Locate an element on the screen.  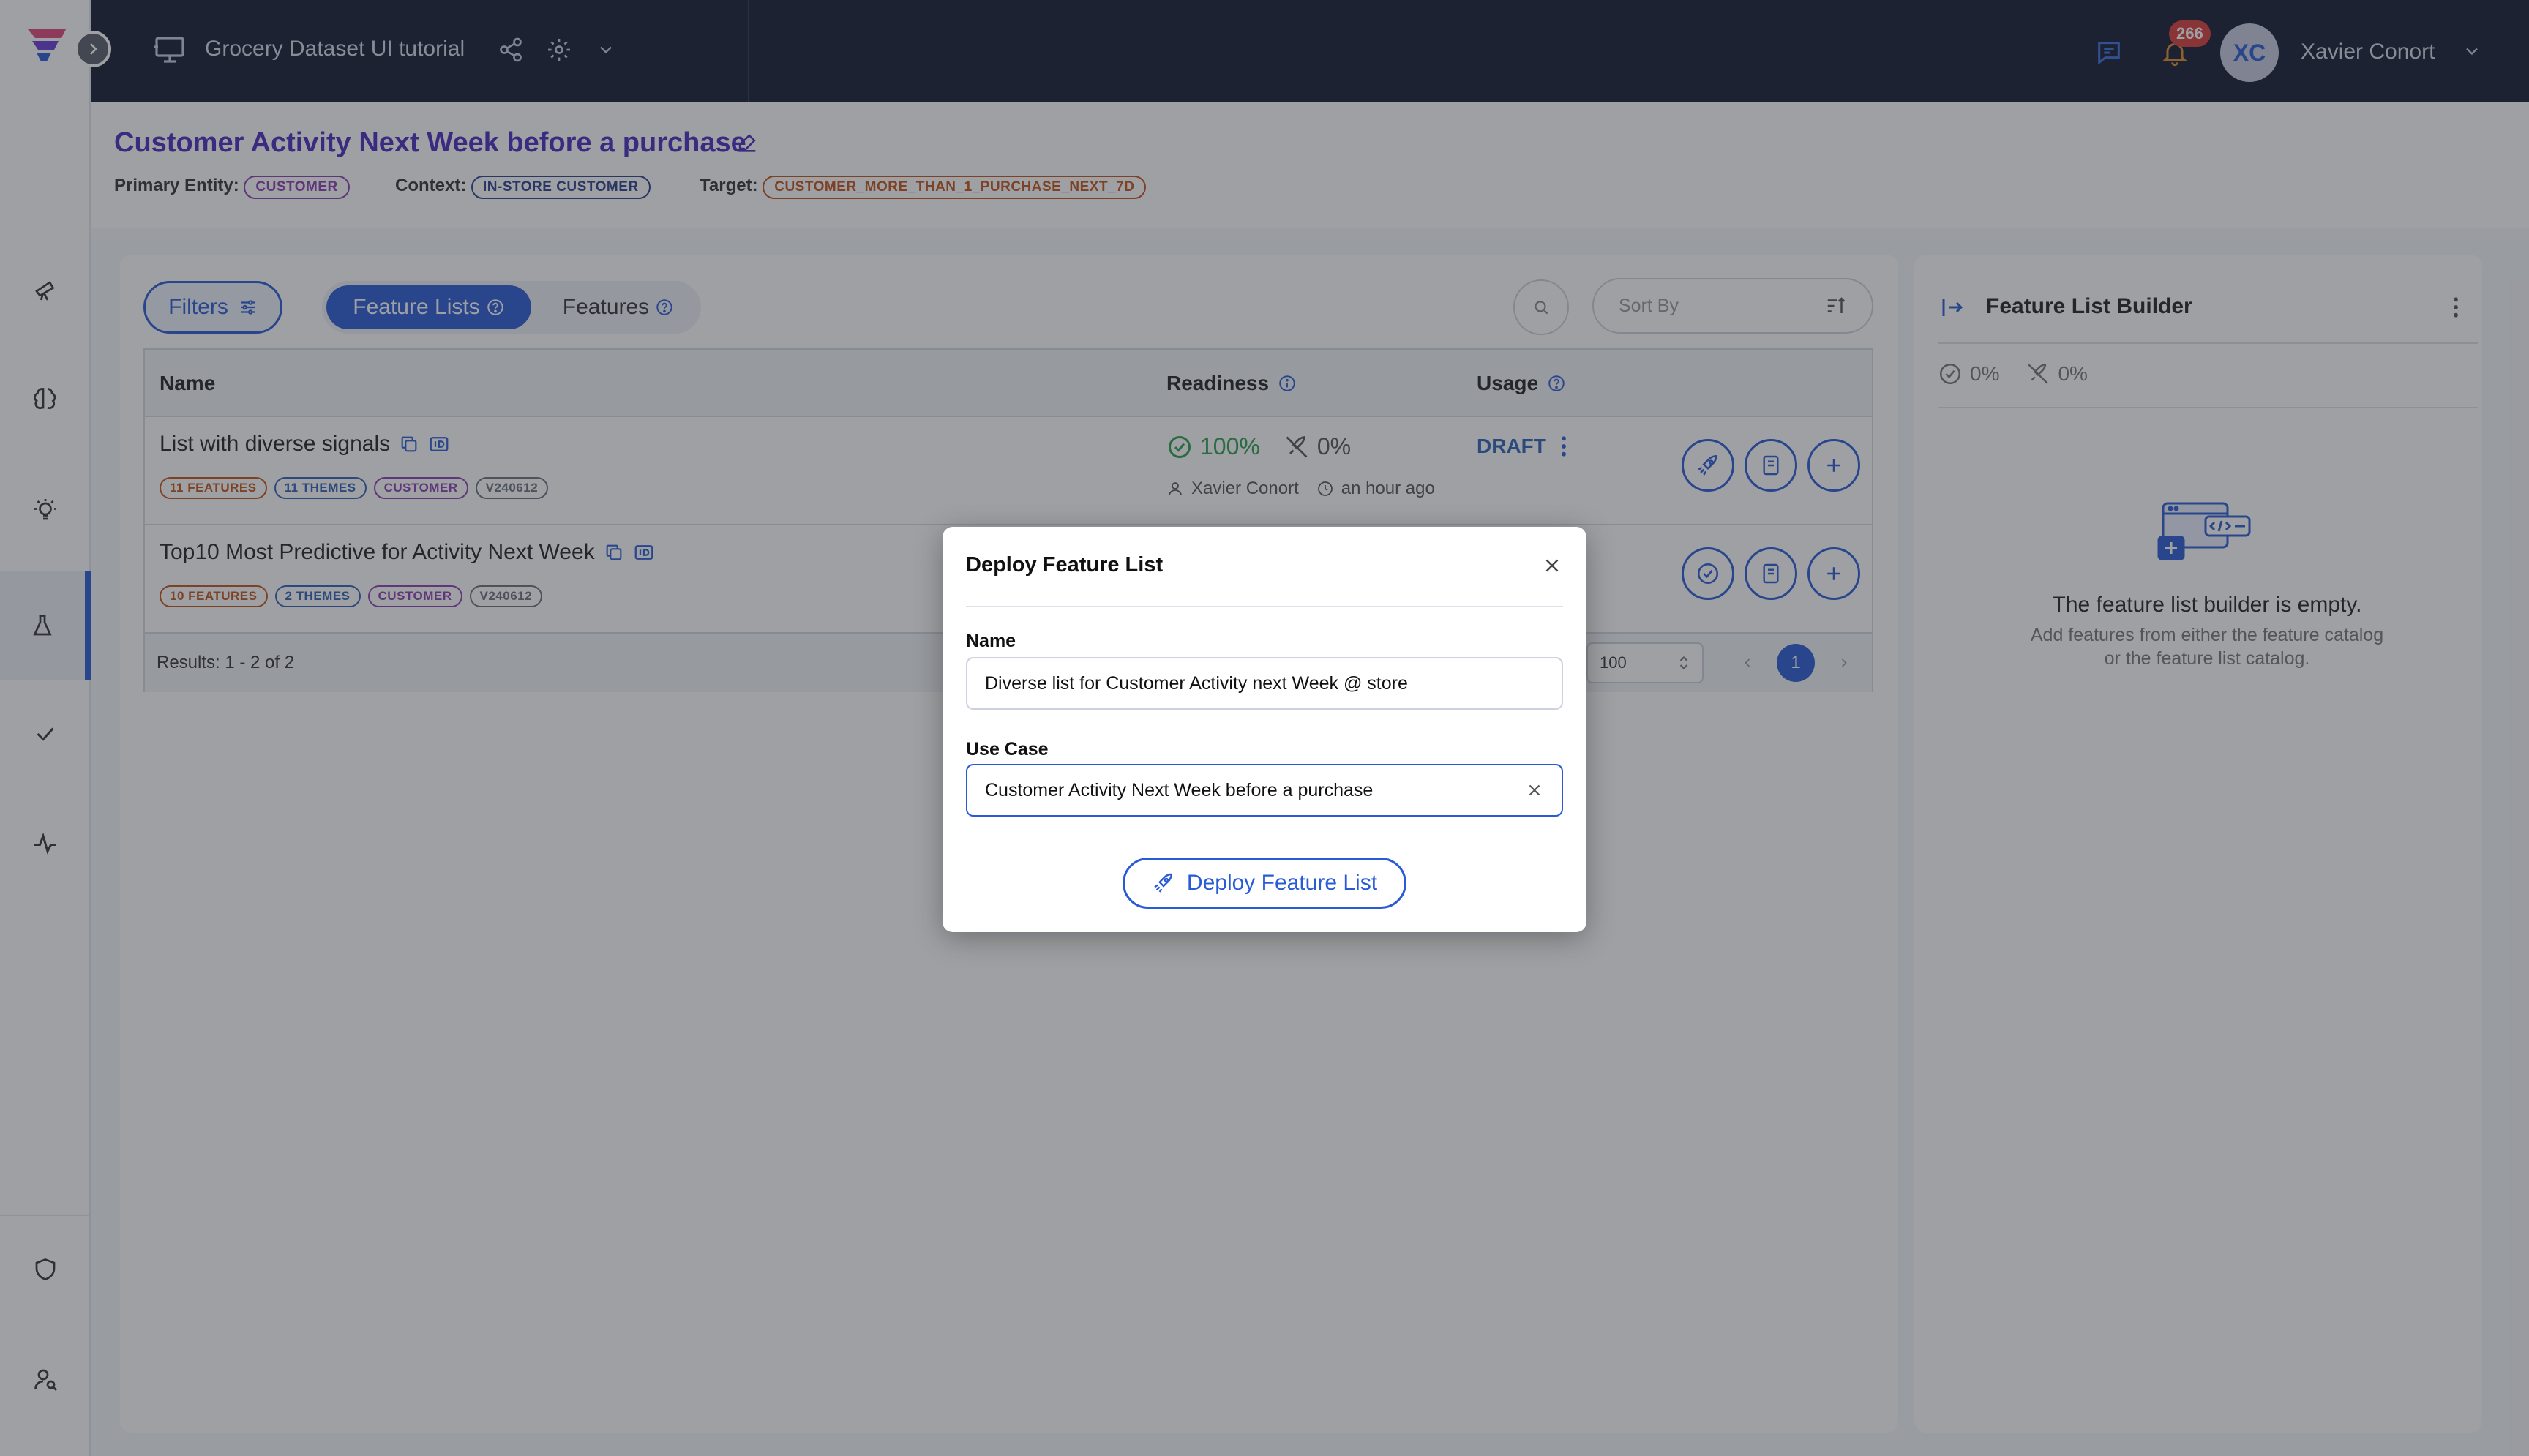
modal-title: Deploy Feature List is located at coordinates (1065, 565).